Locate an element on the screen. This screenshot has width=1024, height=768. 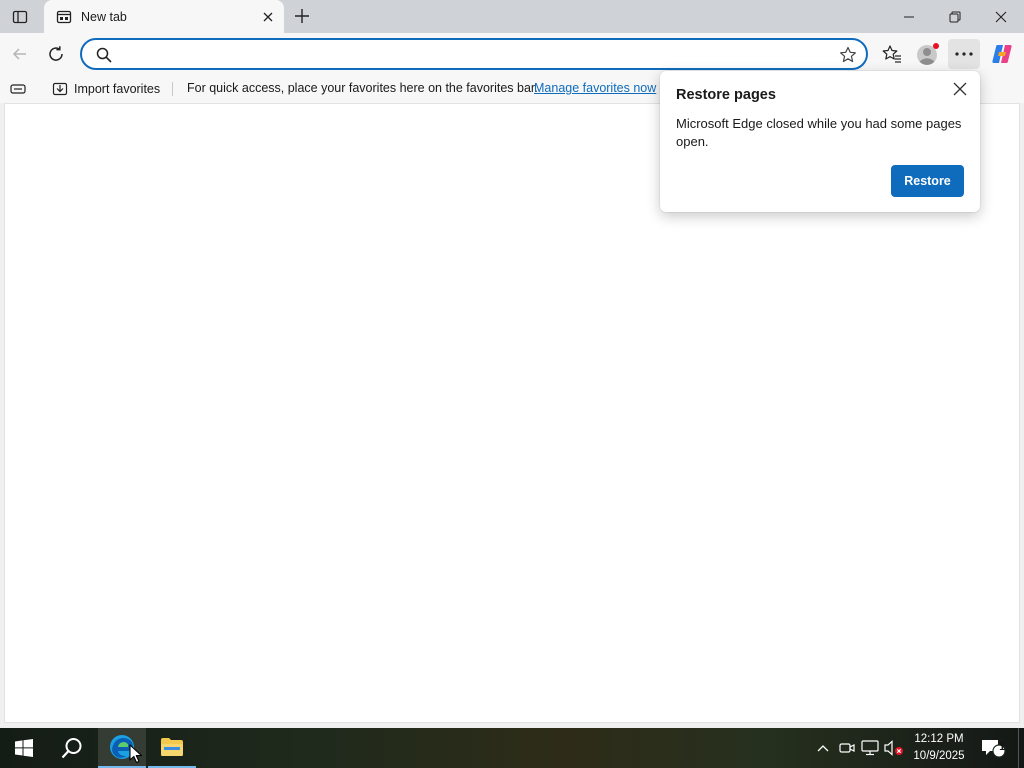
add-favorite-button is located at coordinates (848, 55).